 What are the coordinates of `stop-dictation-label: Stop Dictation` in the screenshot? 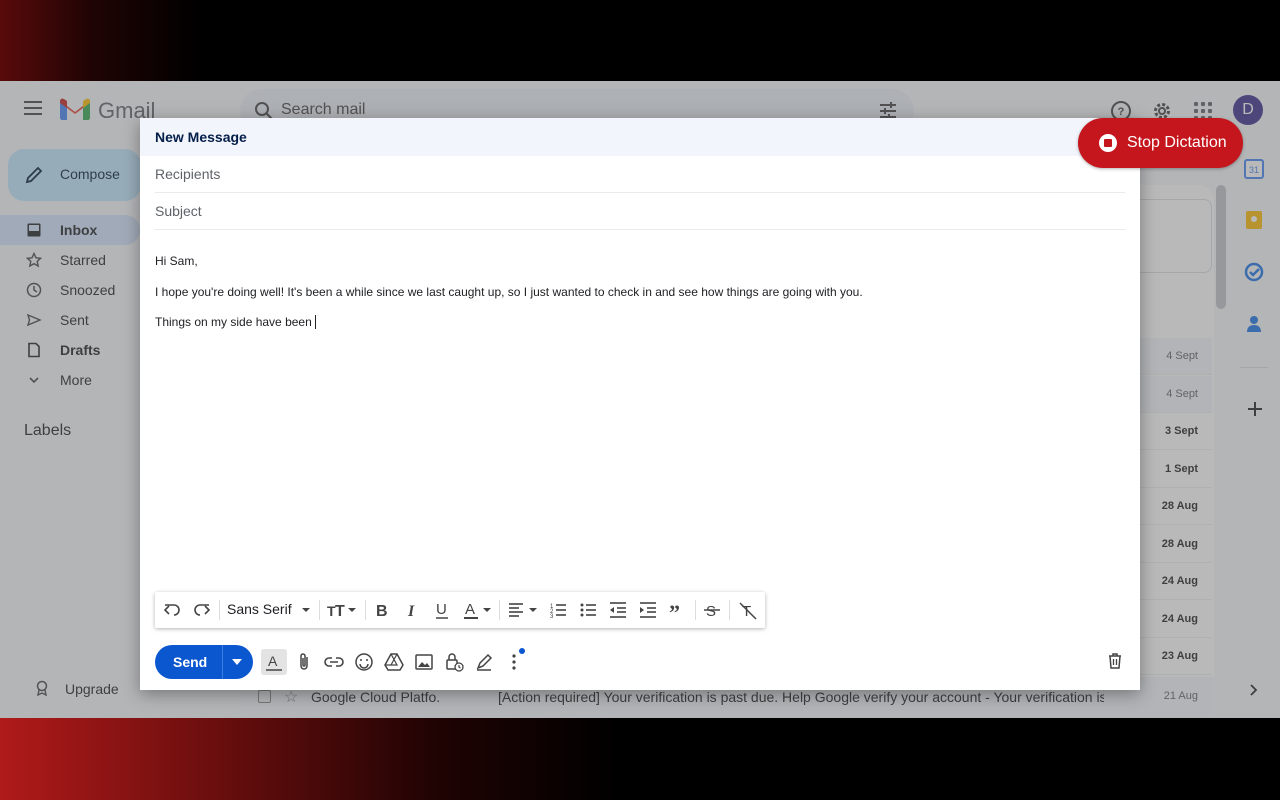 It's located at (1177, 142).